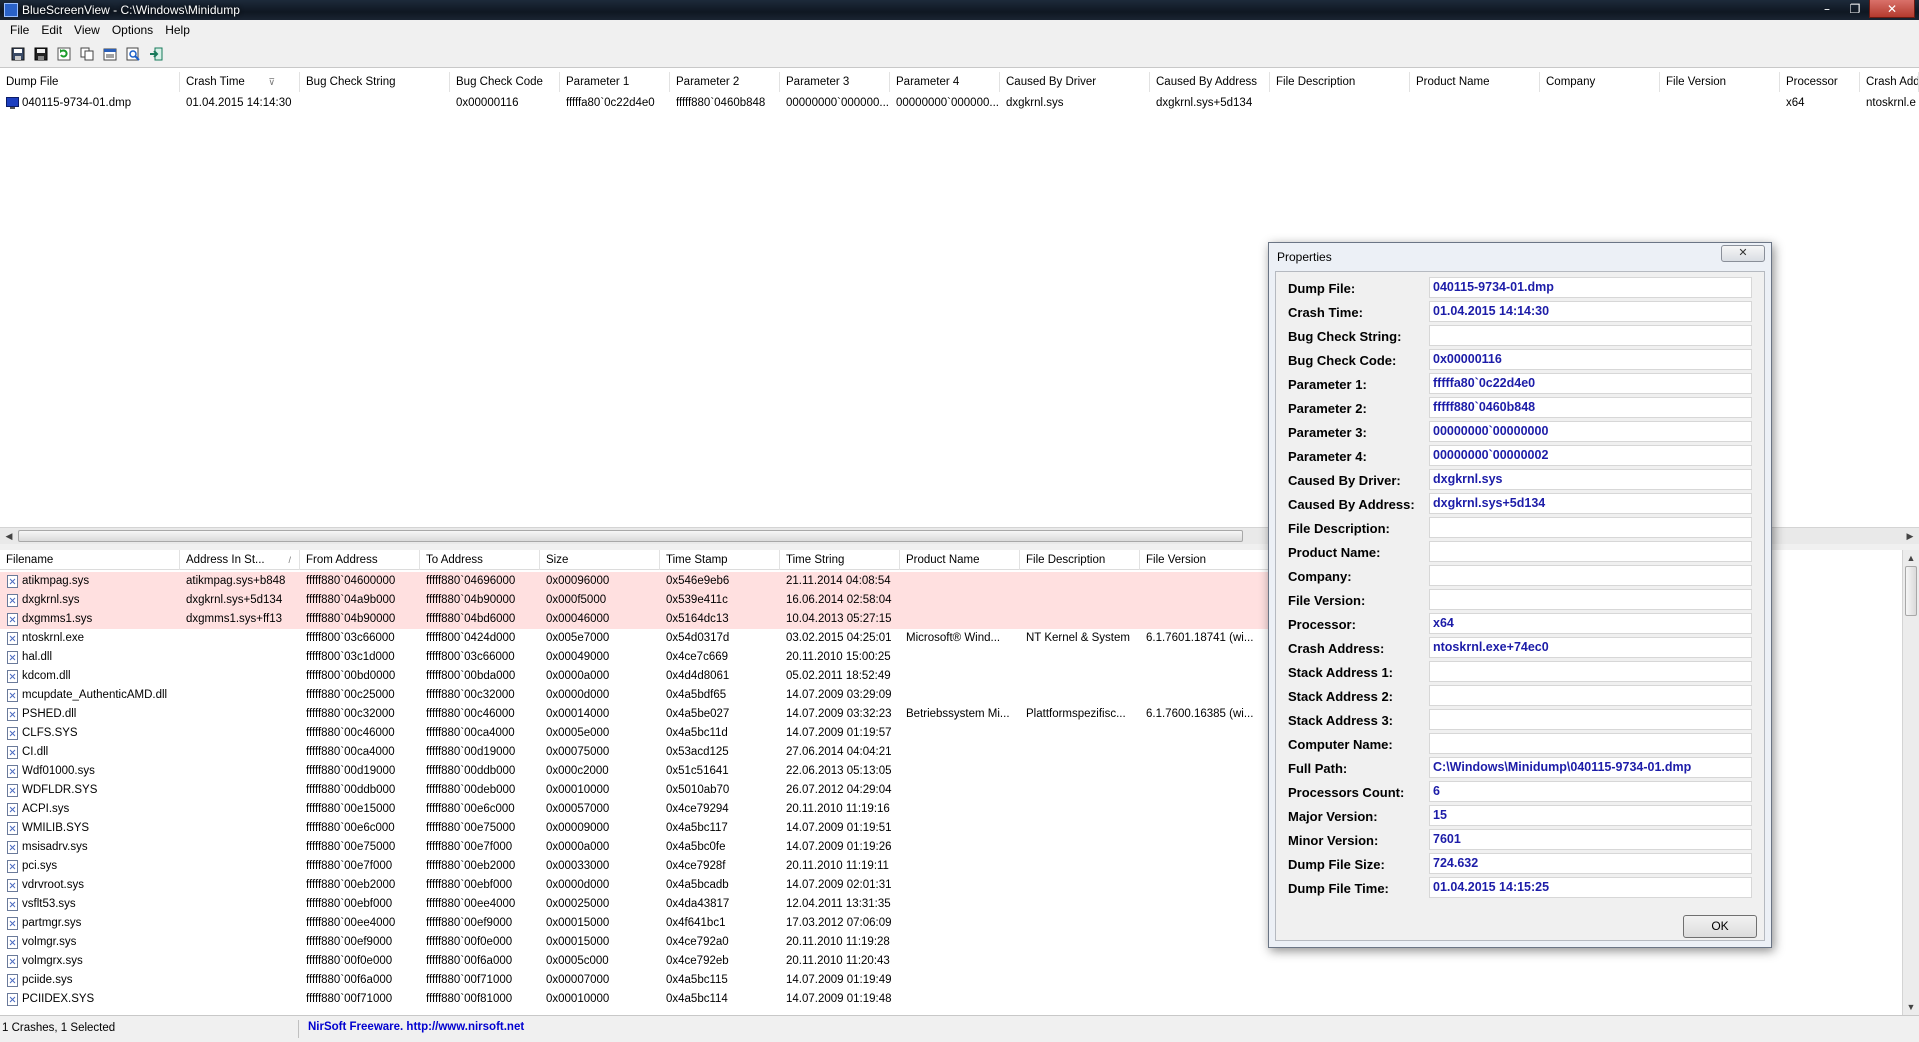 The height and width of the screenshot is (1042, 1919). I want to click on close-button: ✕, so click(1892, 9).